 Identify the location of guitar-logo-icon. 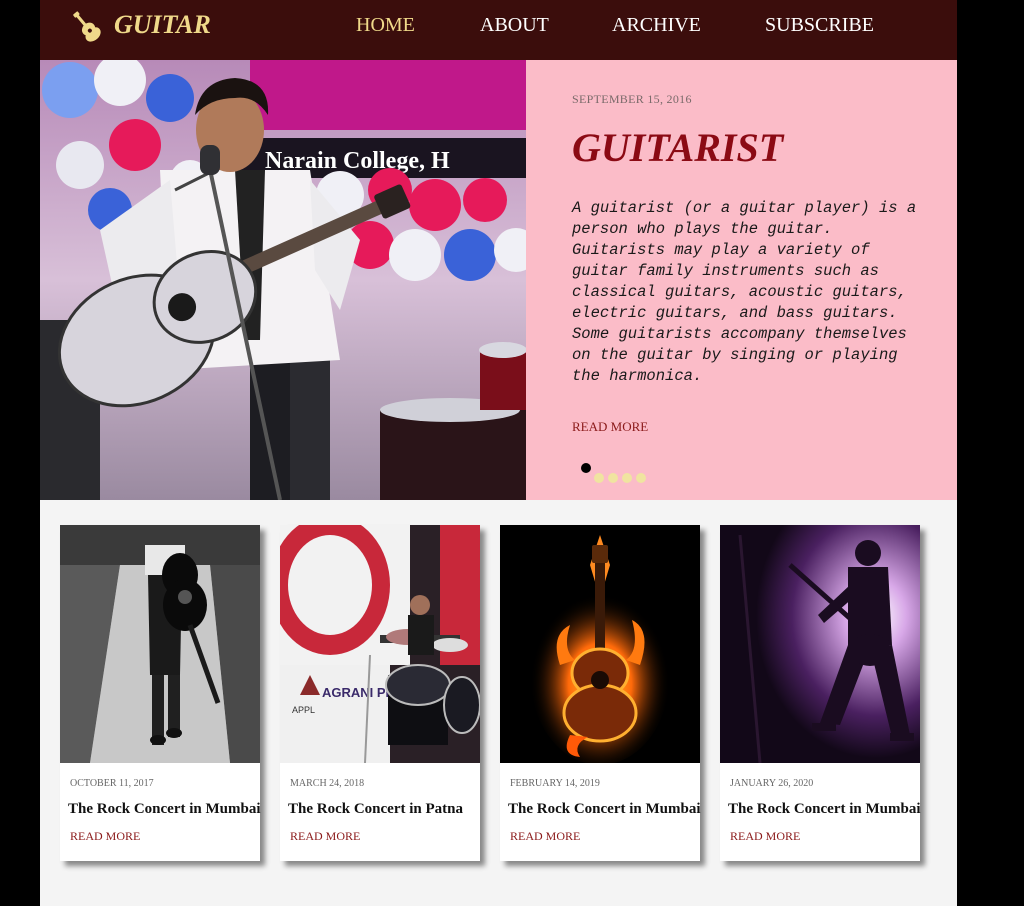
(86, 26).